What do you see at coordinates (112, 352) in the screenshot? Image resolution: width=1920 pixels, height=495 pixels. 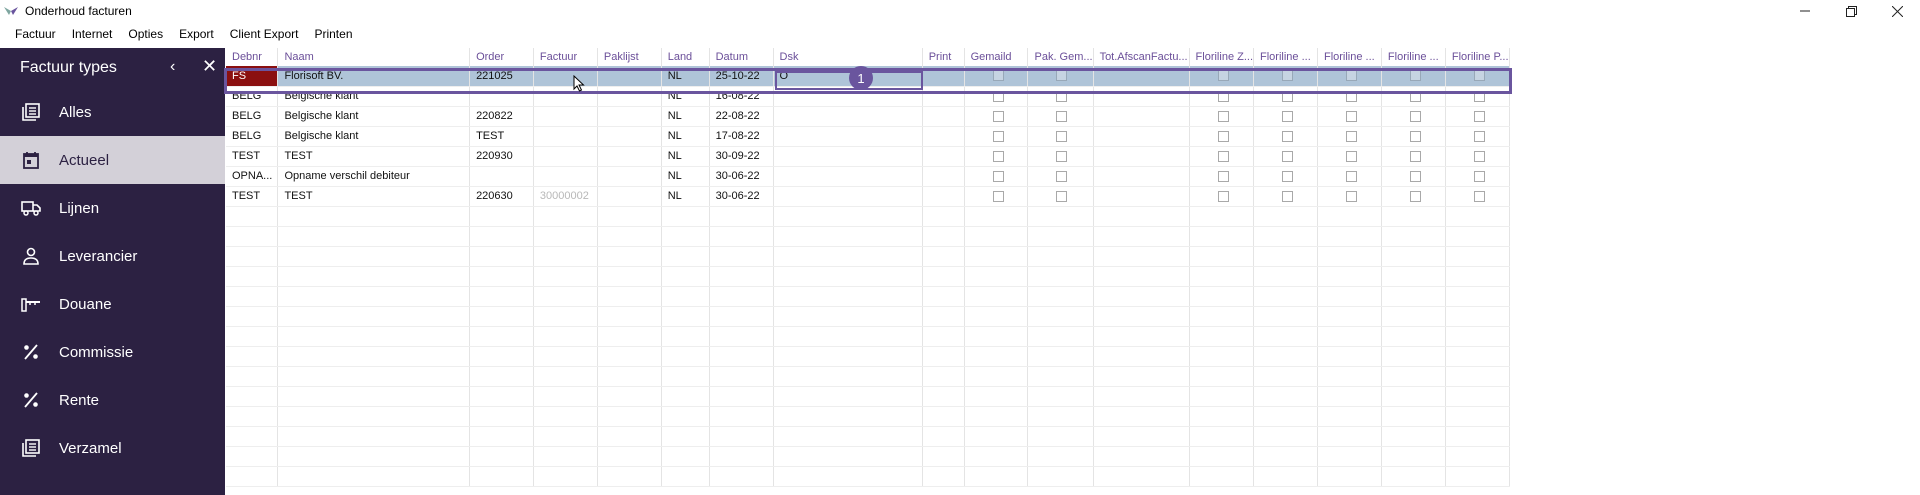 I see `sidebar-item-commissie: Commissie` at bounding box center [112, 352].